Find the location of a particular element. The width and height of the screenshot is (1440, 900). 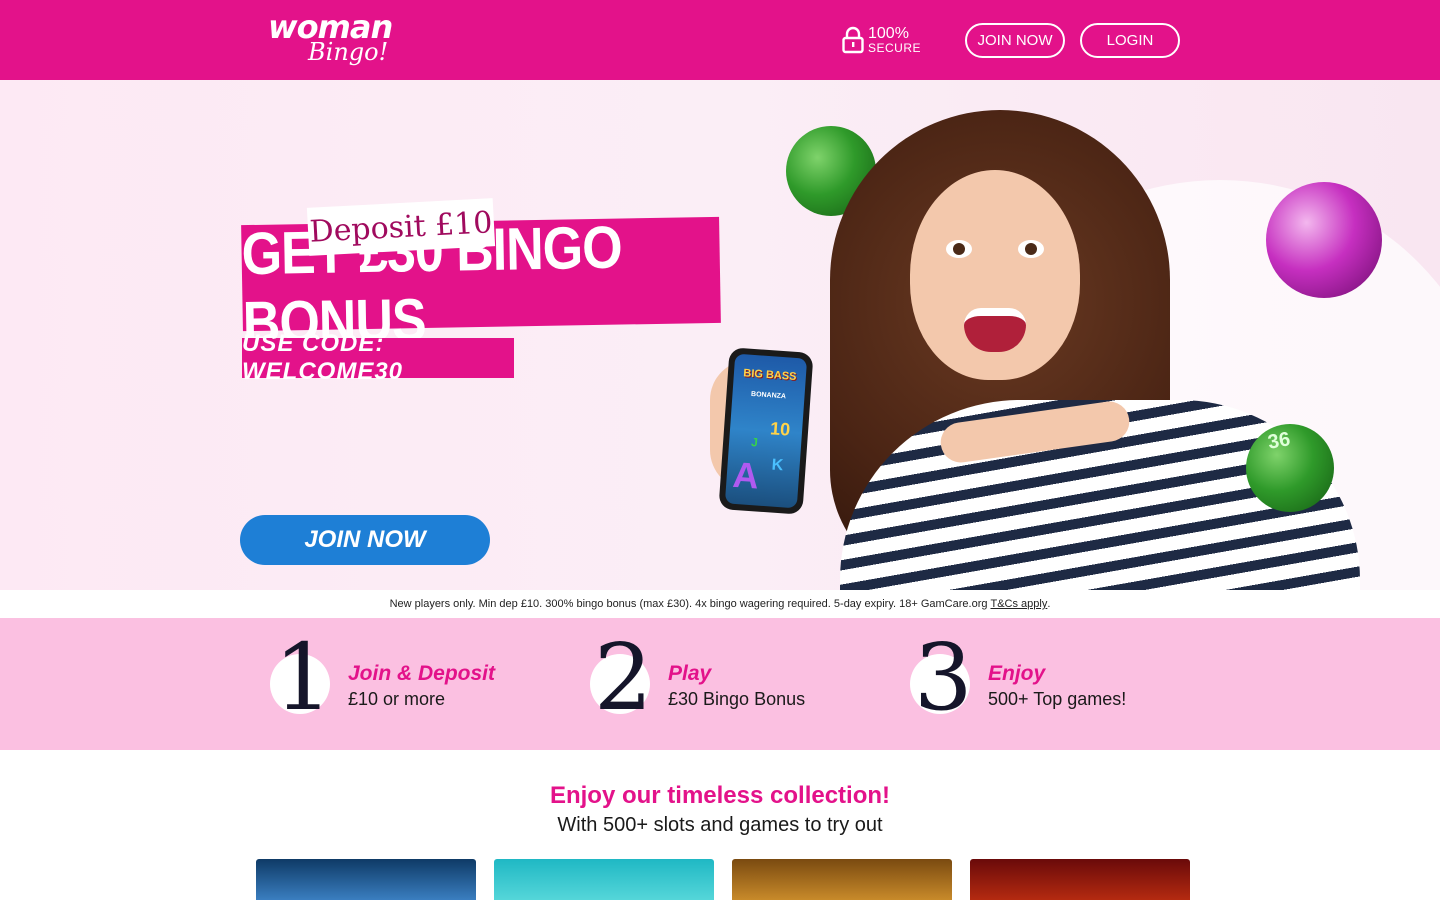

phone-symbol-k: K is located at coordinates (777, 465).